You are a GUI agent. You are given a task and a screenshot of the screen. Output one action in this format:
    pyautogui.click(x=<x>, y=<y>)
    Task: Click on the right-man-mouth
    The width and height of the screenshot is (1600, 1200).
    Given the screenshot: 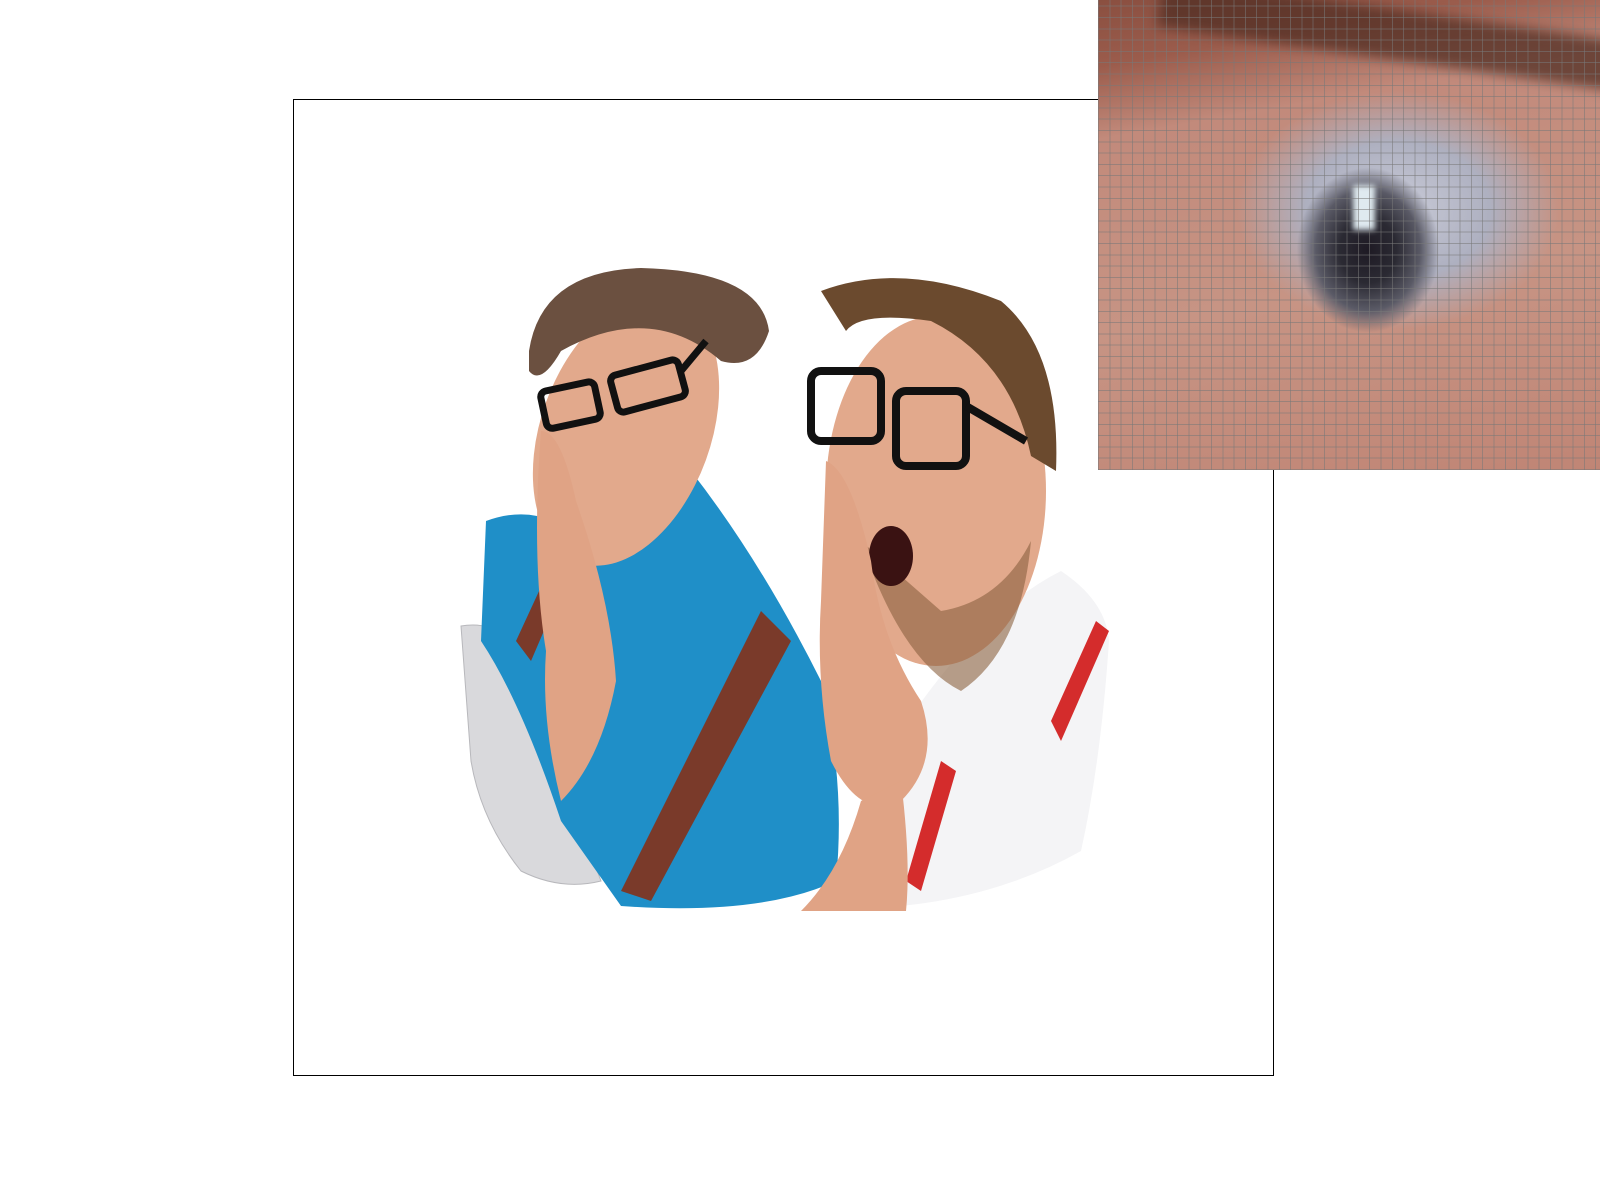 What is the action you would take?
    pyautogui.click(x=891, y=556)
    